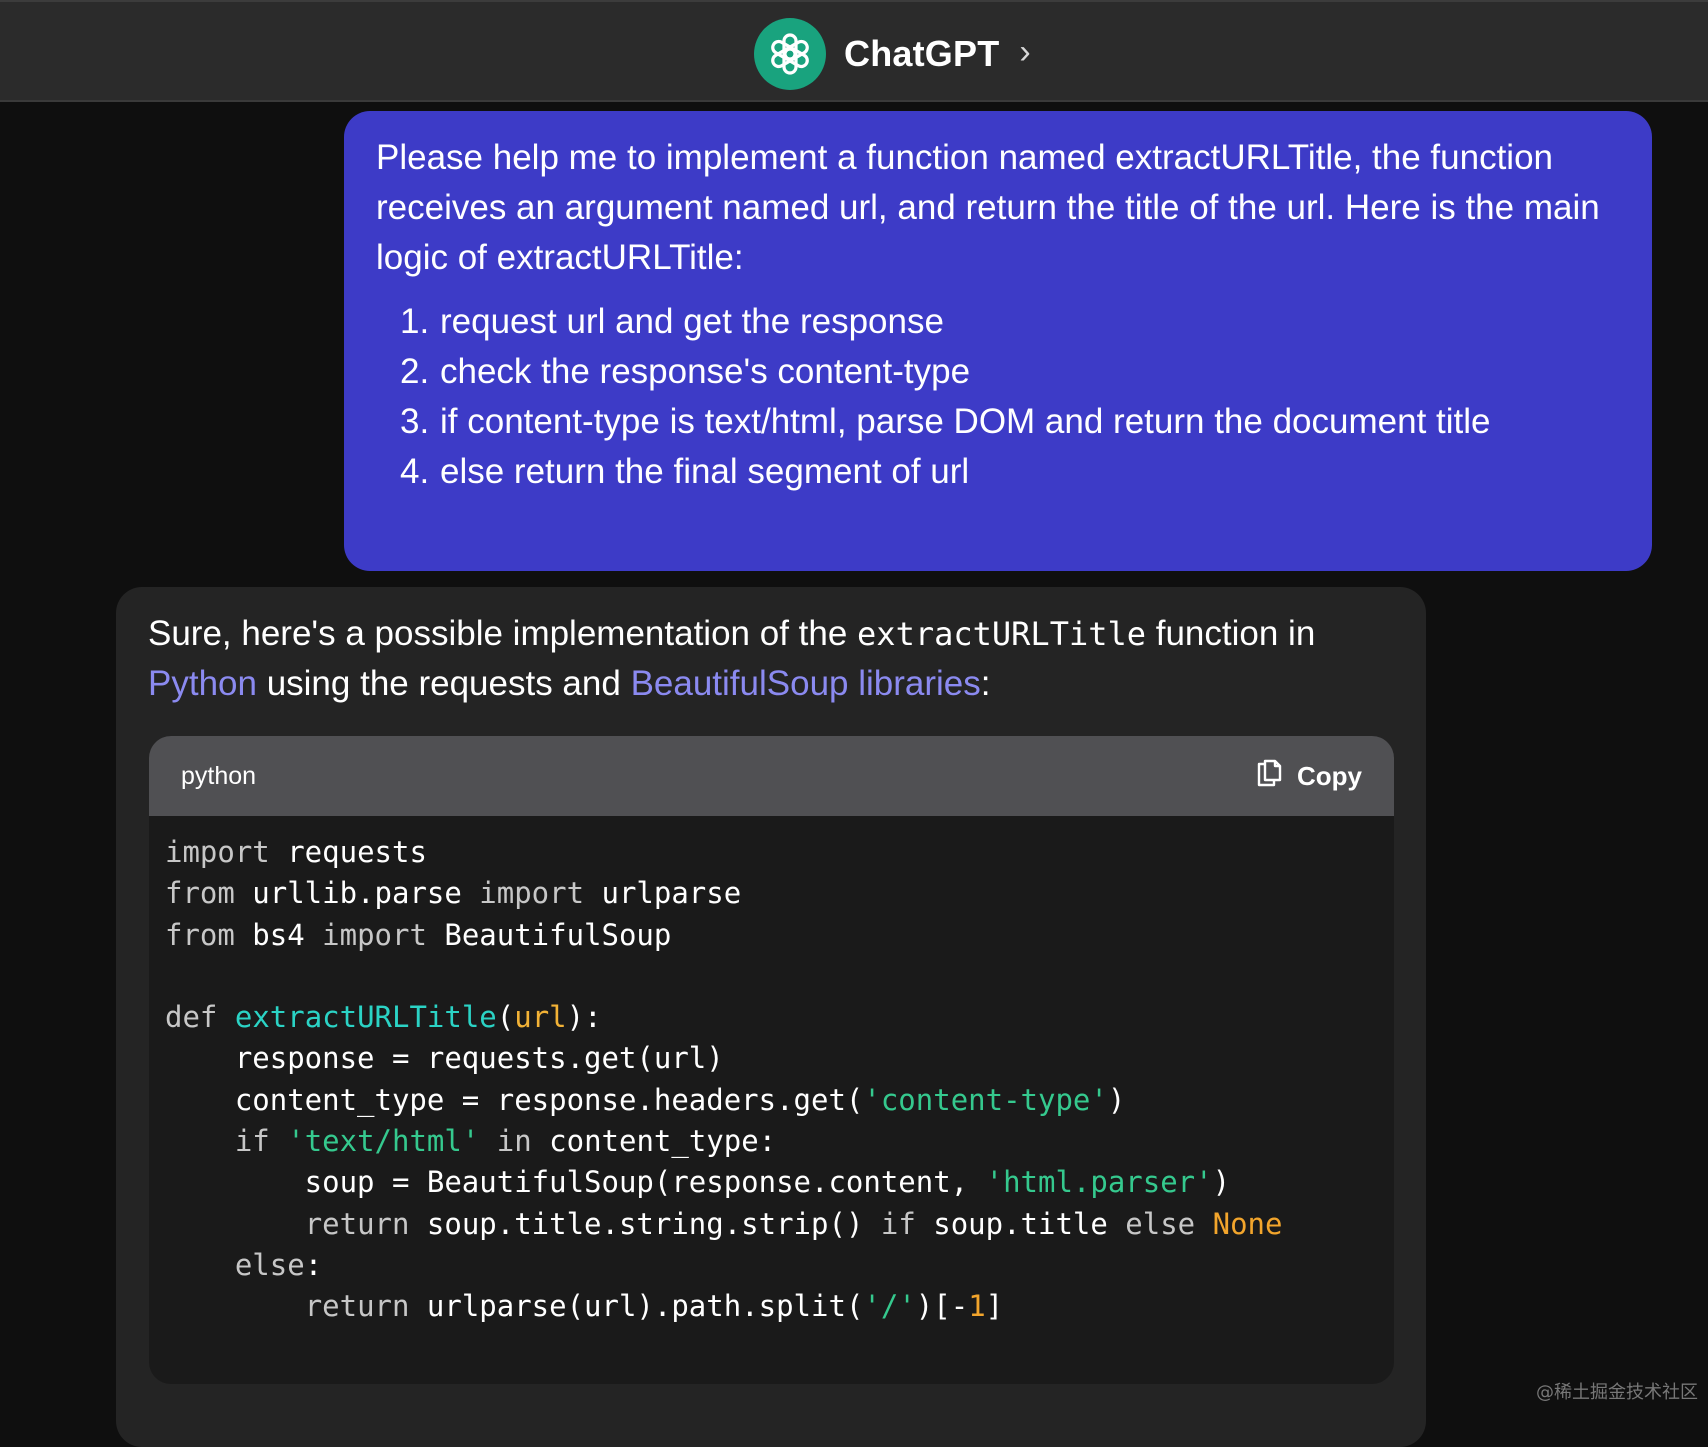  Describe the element at coordinates (1617, 1392) in the screenshot. I see `watermark: @稀土掘金技术社区` at that location.